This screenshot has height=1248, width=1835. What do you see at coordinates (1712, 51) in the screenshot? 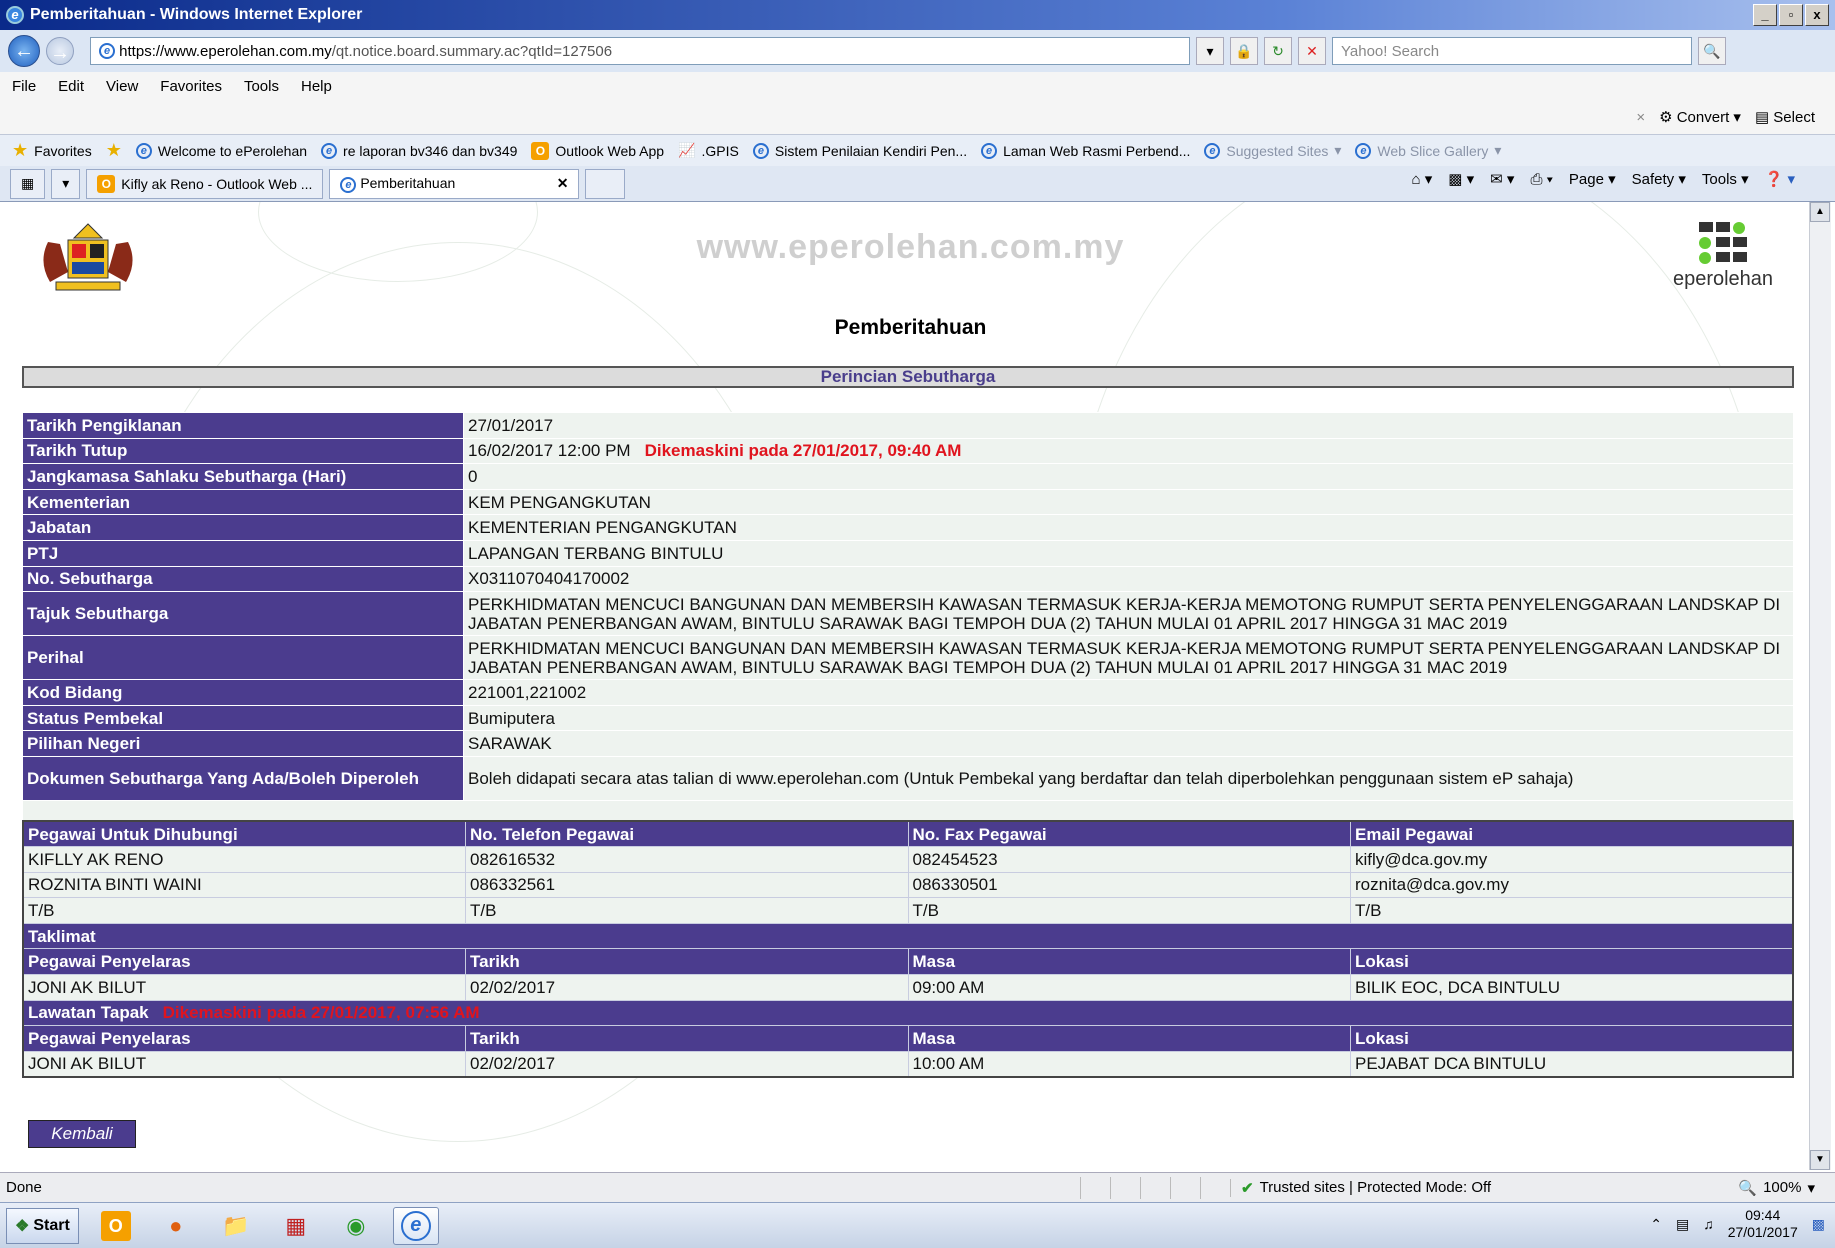
I see `search-icon: 🔍` at bounding box center [1712, 51].